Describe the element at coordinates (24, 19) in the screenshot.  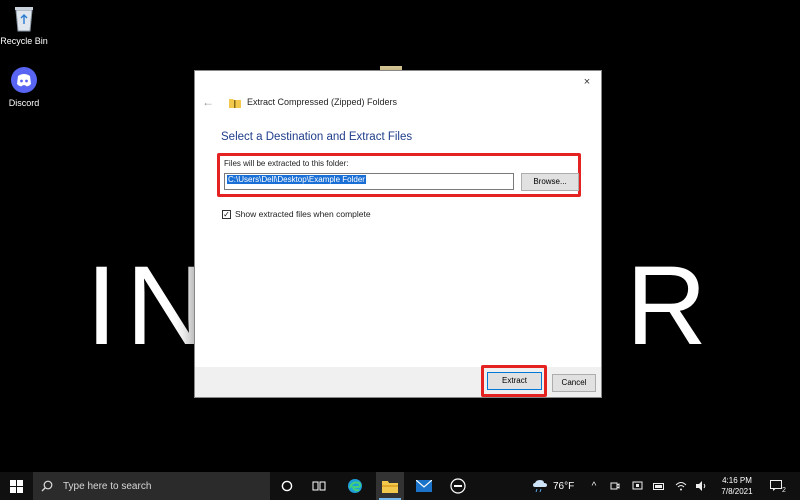
I see `recycle-bin-icon` at that location.